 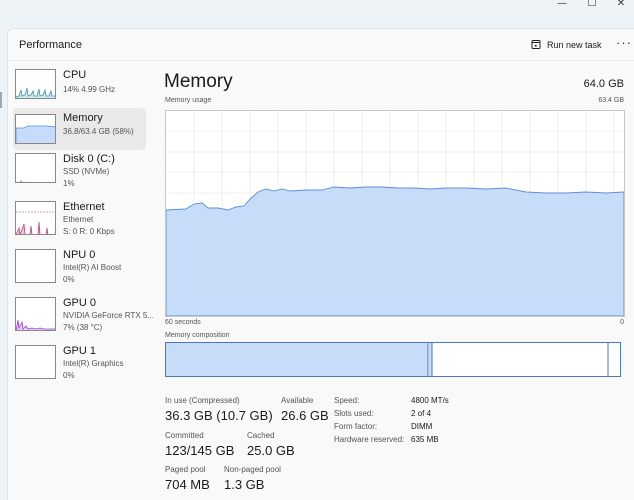 I want to click on sidebar-item-detail: 36.8/63.4 GB (58%), so click(x=98, y=131).